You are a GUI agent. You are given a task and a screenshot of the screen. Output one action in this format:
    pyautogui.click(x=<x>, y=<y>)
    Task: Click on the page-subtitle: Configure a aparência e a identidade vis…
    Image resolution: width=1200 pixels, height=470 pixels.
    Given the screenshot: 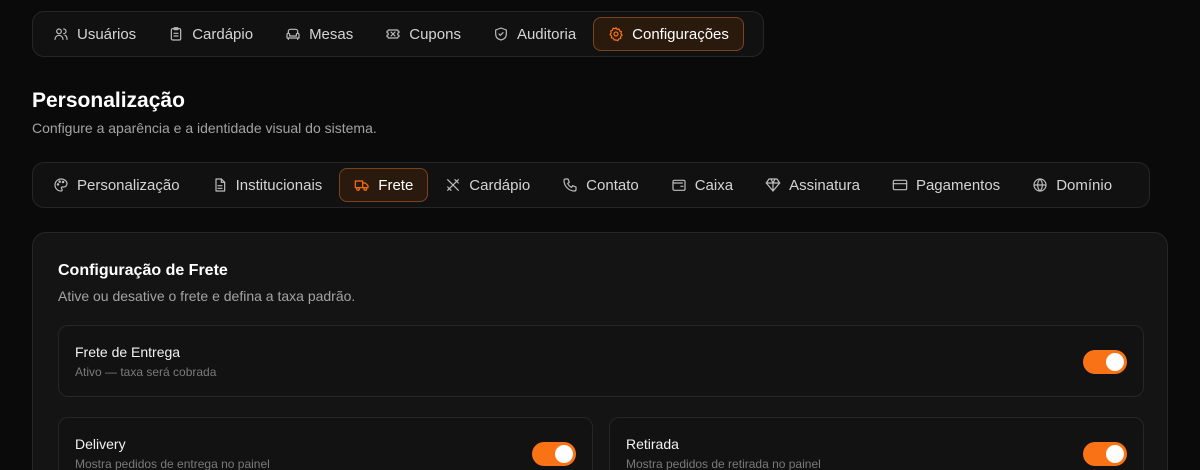 What is the action you would take?
    pyautogui.click(x=204, y=128)
    